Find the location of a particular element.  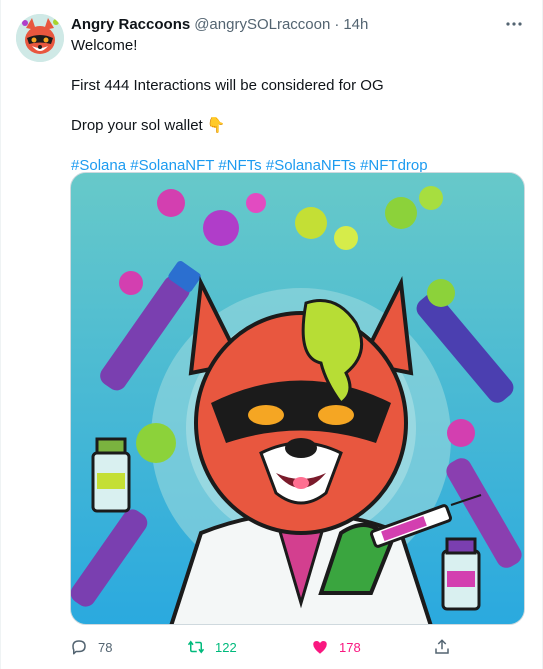

wallet-text: Drop your sol wallet is located at coordinates (137, 125).